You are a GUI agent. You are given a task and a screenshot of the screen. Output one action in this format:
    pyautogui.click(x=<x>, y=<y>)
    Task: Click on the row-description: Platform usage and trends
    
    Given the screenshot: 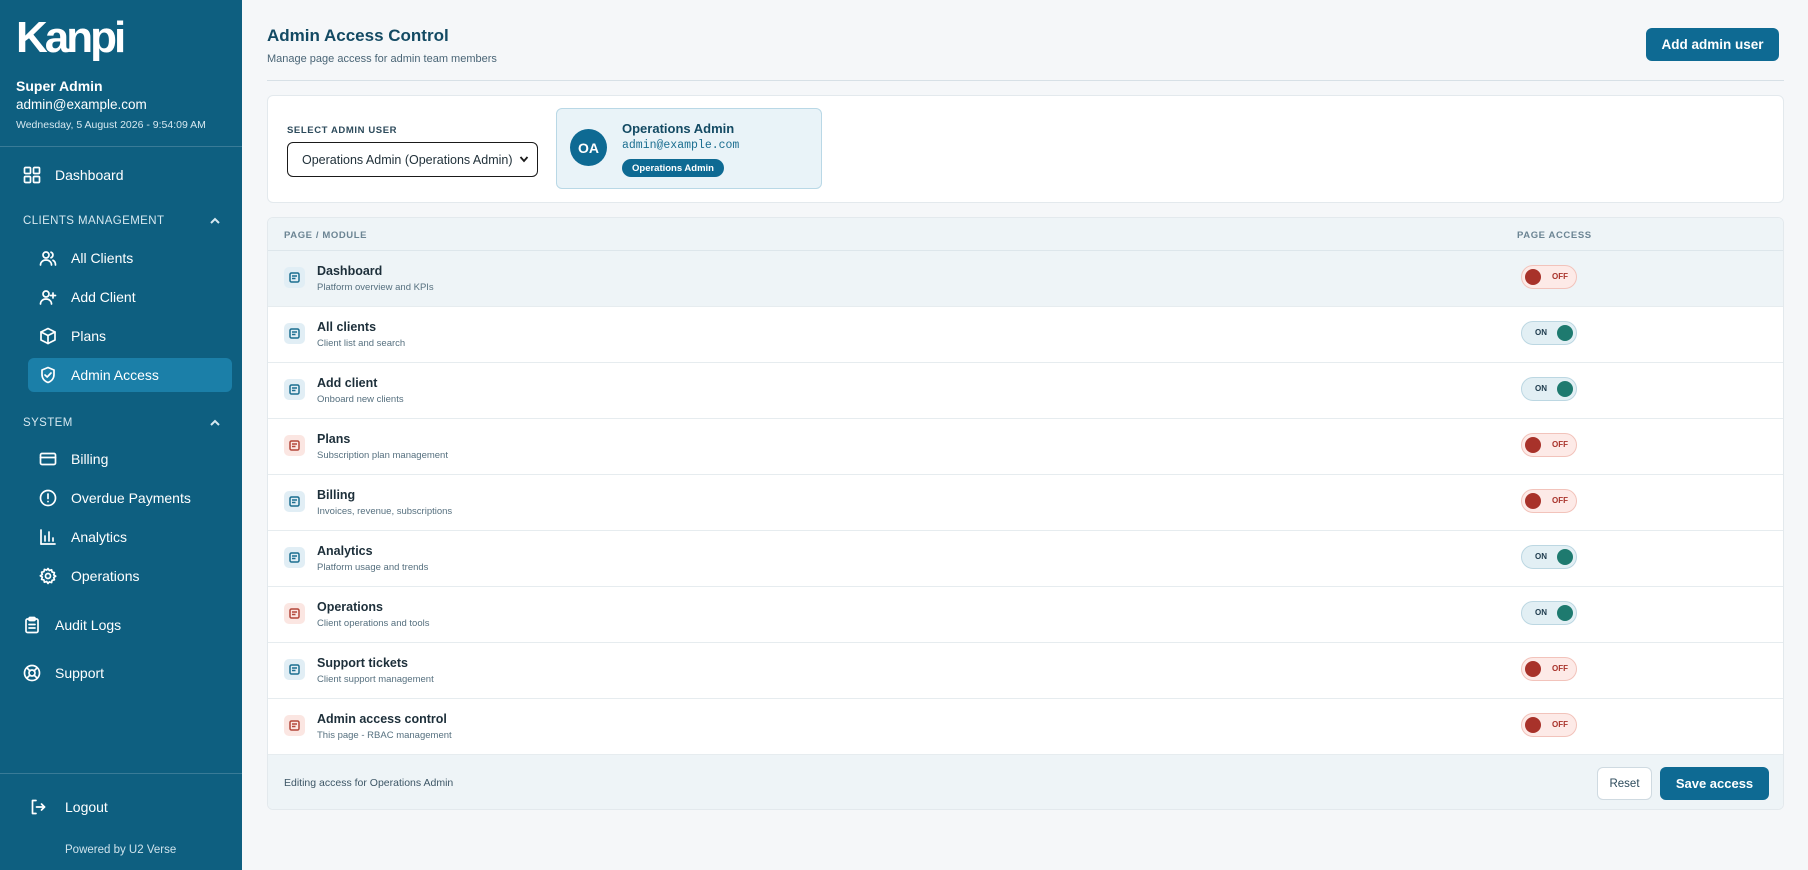 What is the action you would take?
    pyautogui.click(x=373, y=567)
    